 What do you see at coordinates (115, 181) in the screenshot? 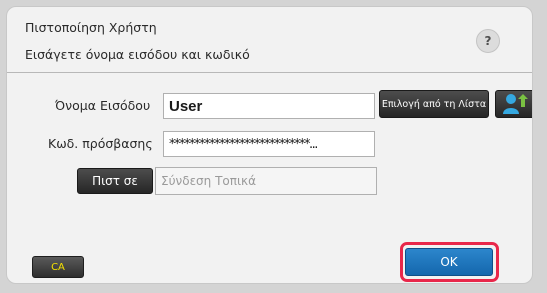
I see `authenticate-to-button: Πιστ σε` at bounding box center [115, 181].